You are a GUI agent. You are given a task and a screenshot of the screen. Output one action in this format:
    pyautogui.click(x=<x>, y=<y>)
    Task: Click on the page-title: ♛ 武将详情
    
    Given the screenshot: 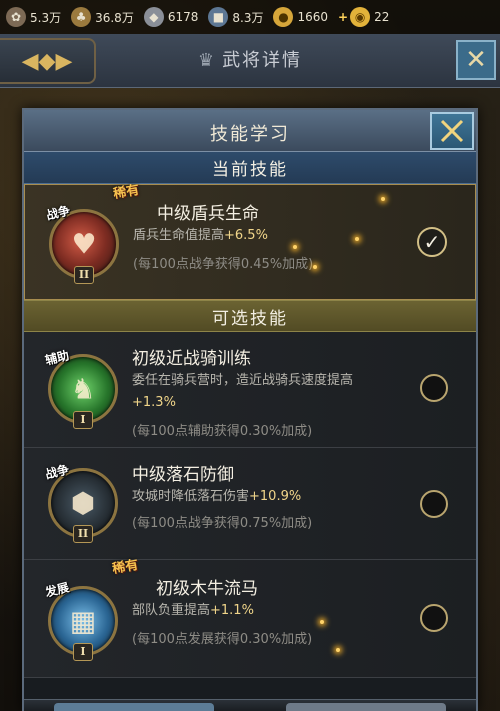 What is the action you would take?
    pyautogui.click(x=250, y=60)
    